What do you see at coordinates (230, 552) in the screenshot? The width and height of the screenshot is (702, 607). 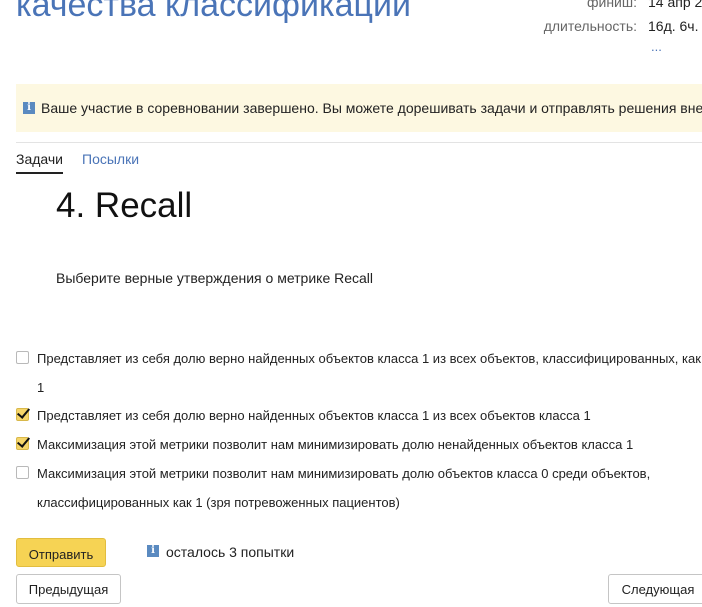 I see `attempts-text: осталось 3 попытки` at bounding box center [230, 552].